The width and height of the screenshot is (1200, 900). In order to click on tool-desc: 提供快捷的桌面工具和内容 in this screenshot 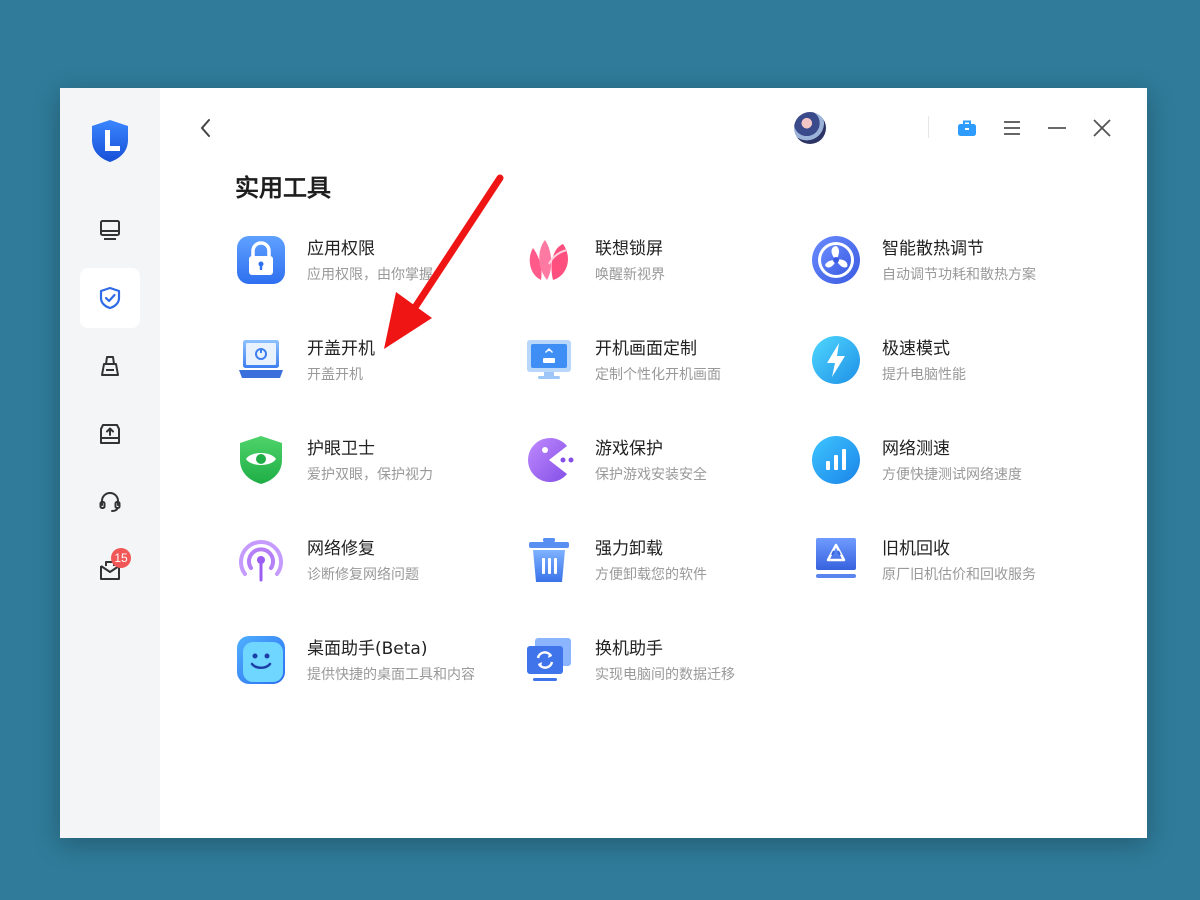, I will do `click(391, 675)`.